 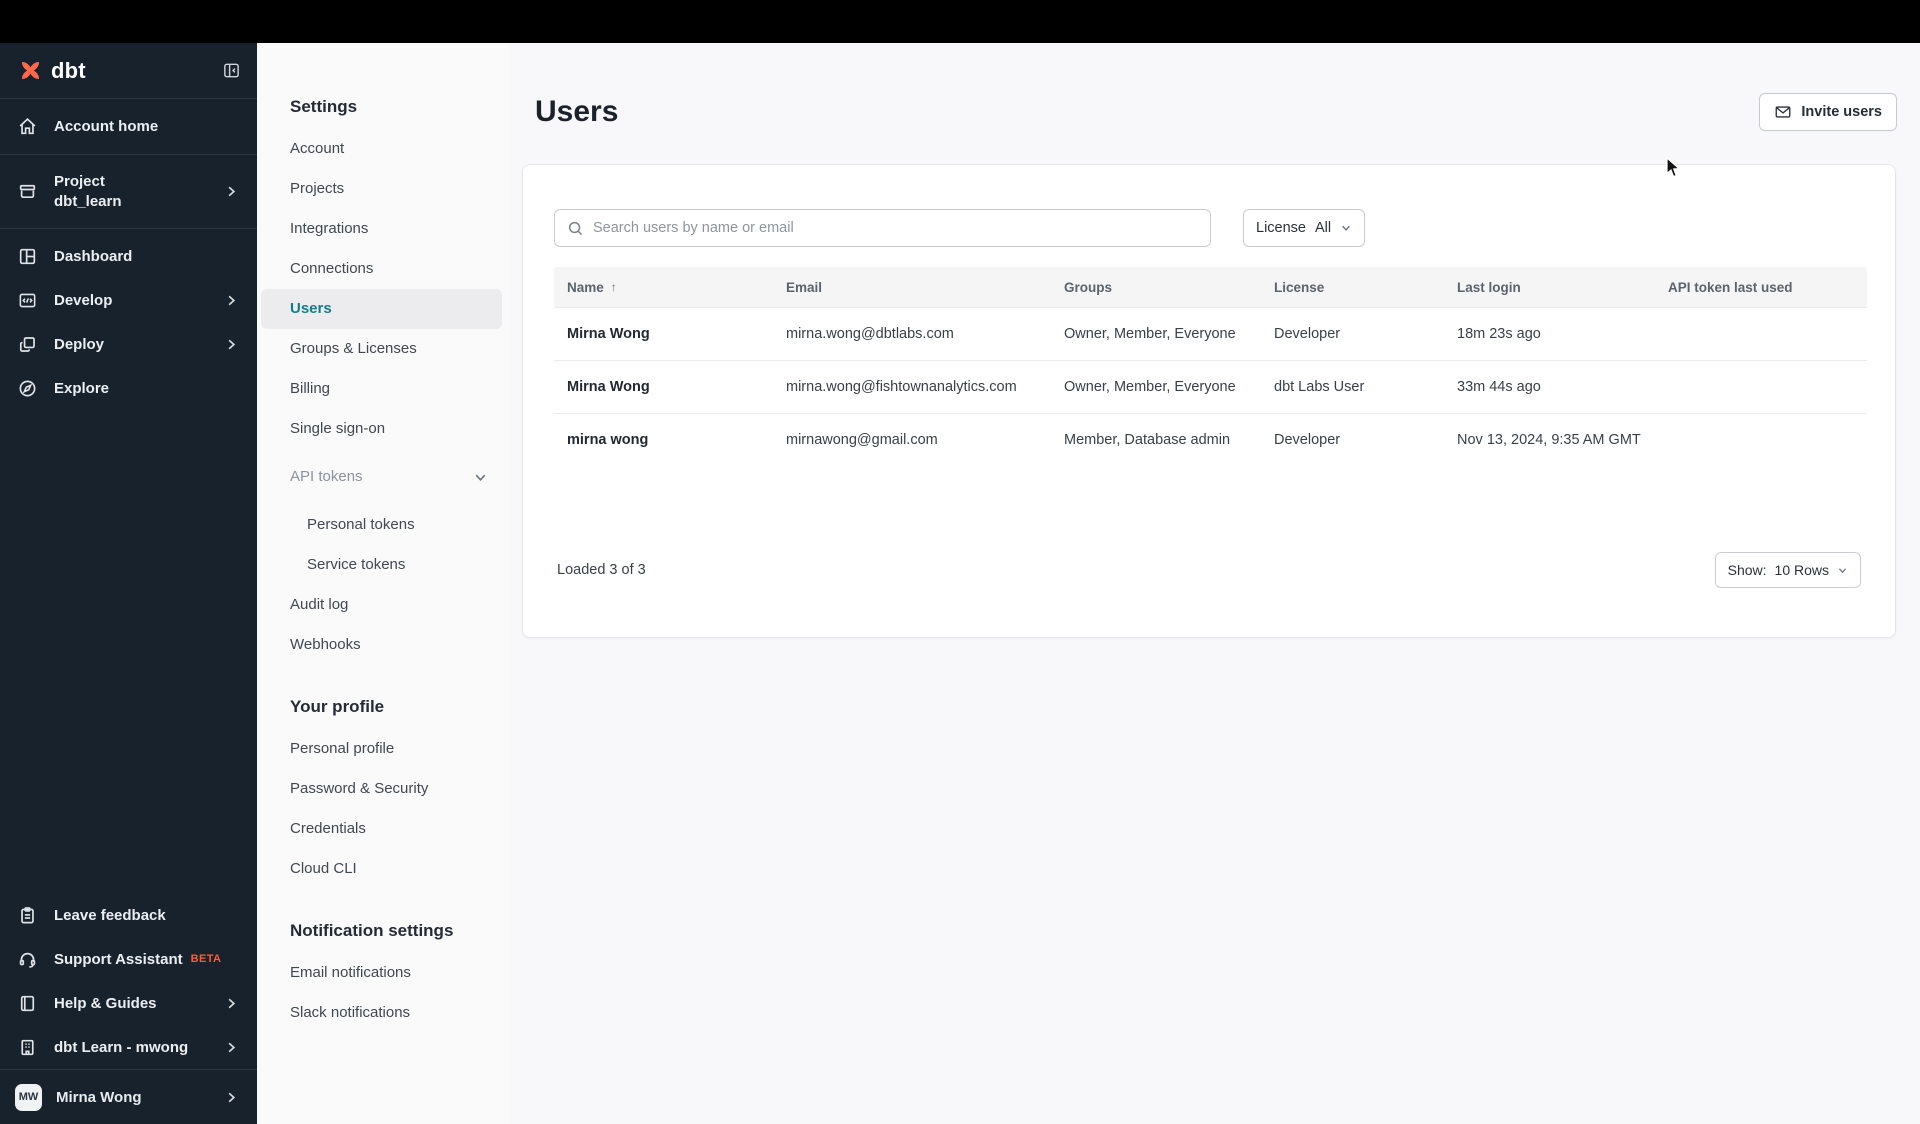 I want to click on cell-email: mirnawong@gmail.com, so click(x=862, y=440).